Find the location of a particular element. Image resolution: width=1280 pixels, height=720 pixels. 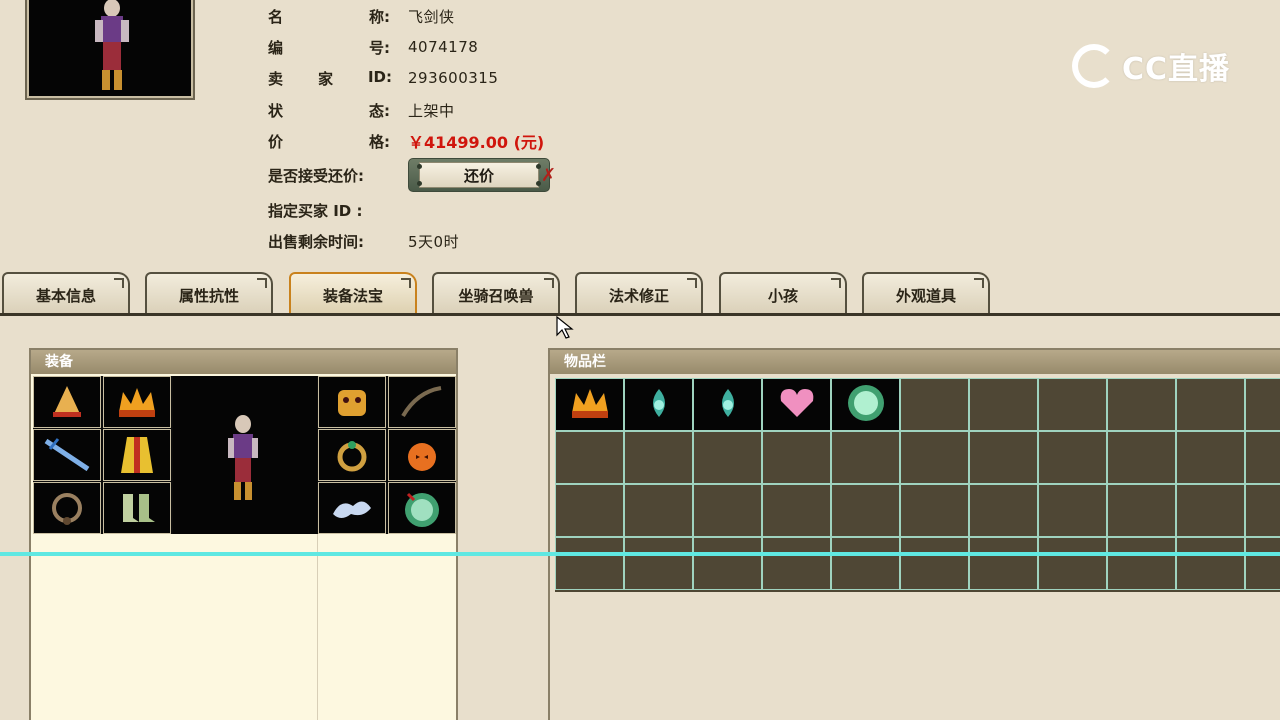

tab-equipment: 装备法宝 is located at coordinates (353, 294).